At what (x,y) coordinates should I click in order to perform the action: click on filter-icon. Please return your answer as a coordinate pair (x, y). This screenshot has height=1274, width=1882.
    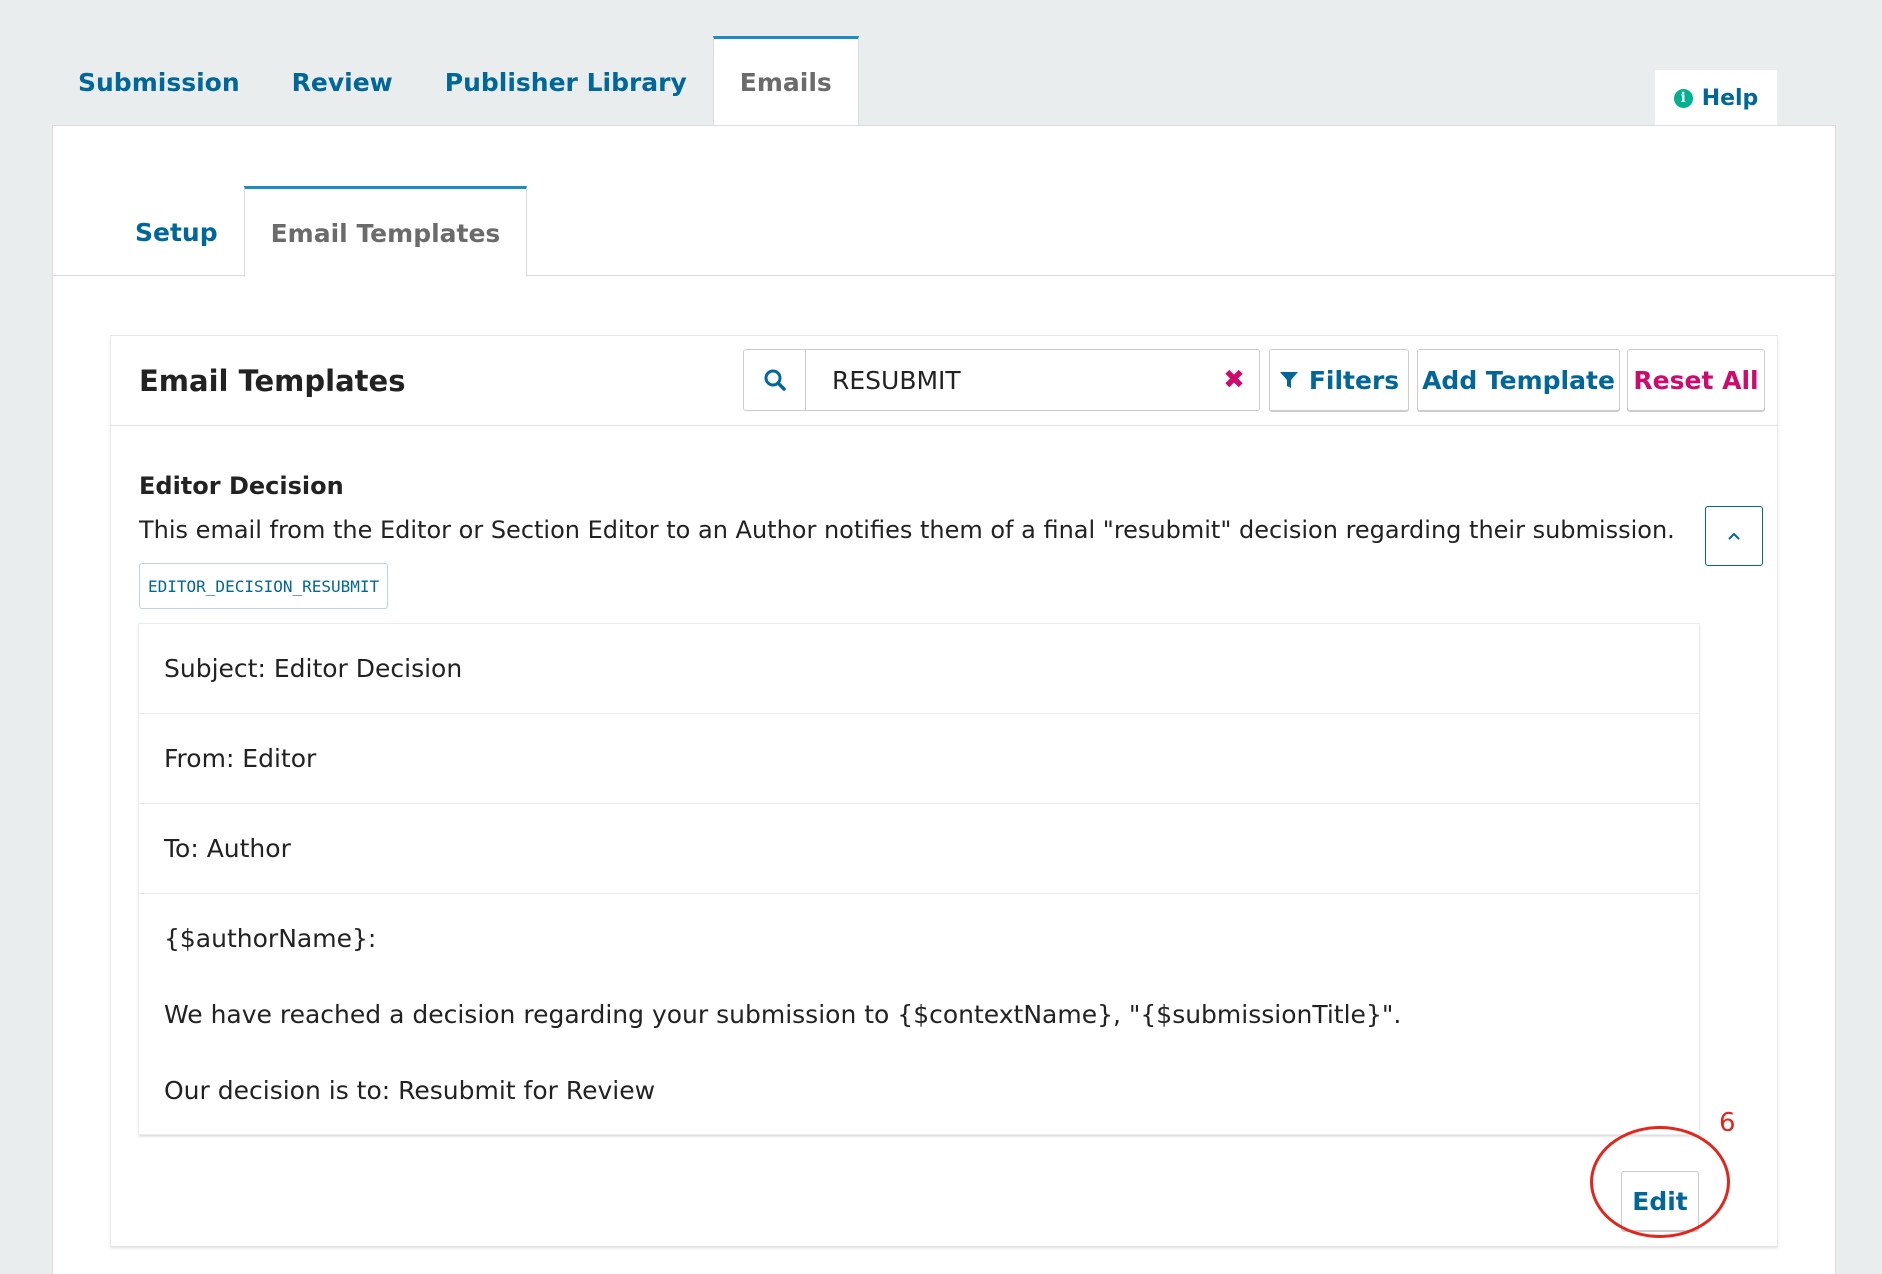
    Looking at the image, I should click on (1288, 380).